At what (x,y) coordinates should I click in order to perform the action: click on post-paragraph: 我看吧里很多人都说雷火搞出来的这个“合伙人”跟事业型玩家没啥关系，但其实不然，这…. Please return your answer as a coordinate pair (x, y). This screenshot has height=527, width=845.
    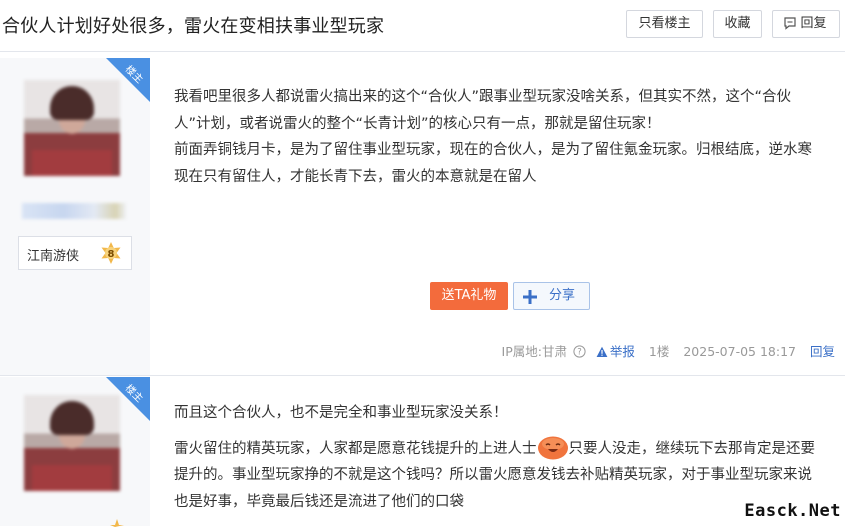
    Looking at the image, I should click on (483, 110).